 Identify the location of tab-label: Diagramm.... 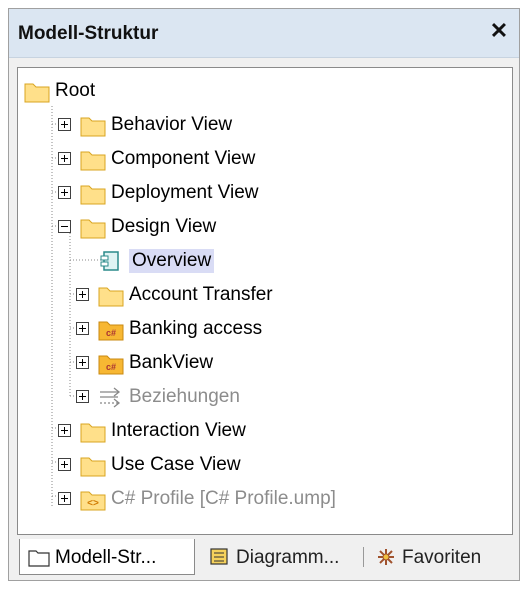
(288, 557).